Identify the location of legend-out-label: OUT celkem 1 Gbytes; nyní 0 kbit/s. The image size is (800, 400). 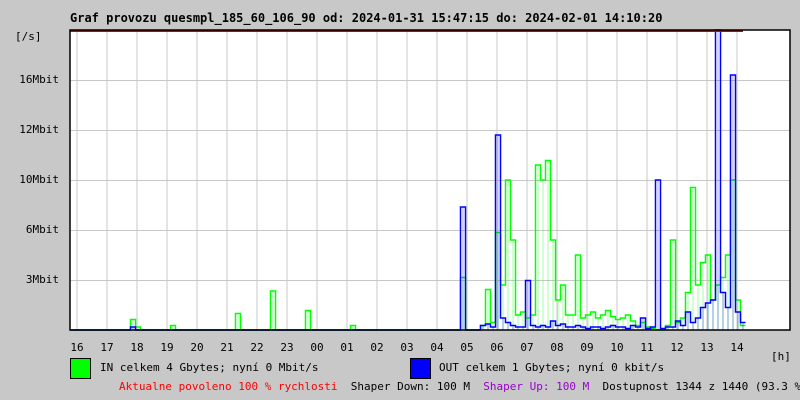
(552, 367).